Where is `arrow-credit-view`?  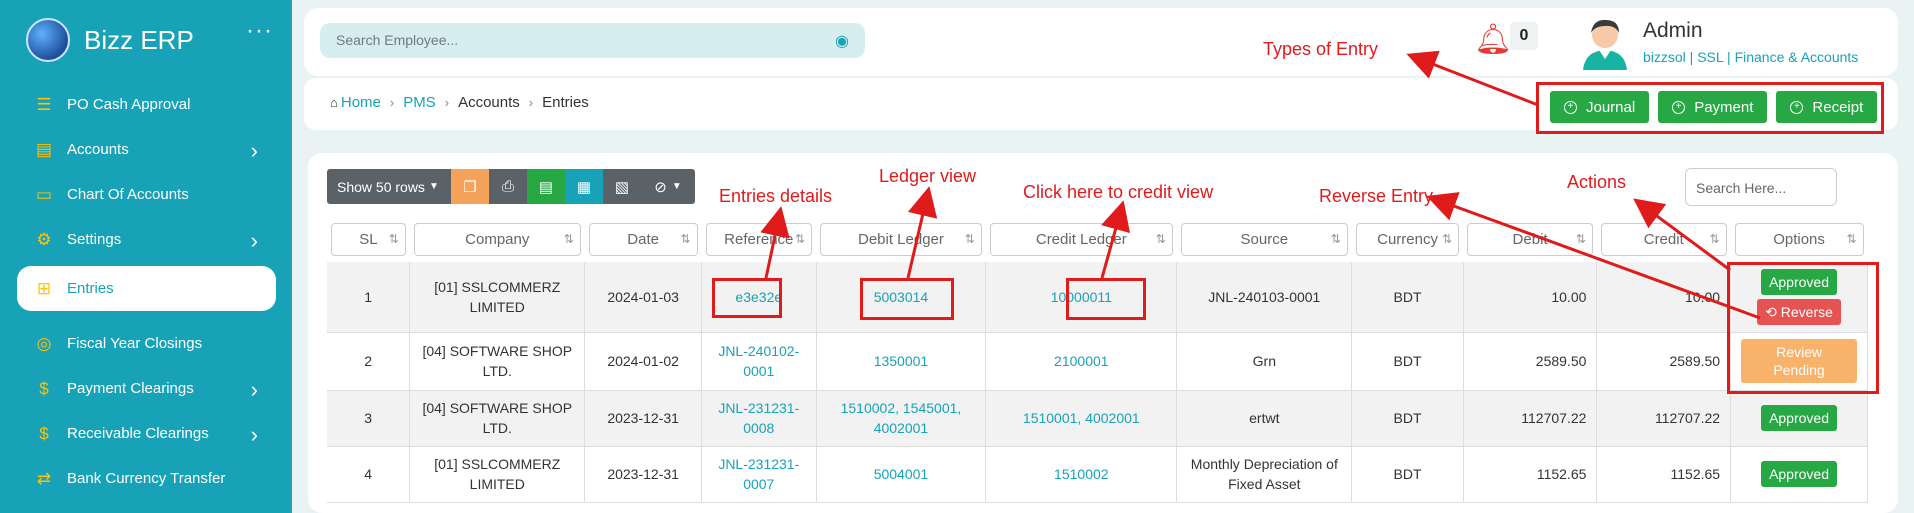
arrow-credit-view is located at coordinates (1115, 239).